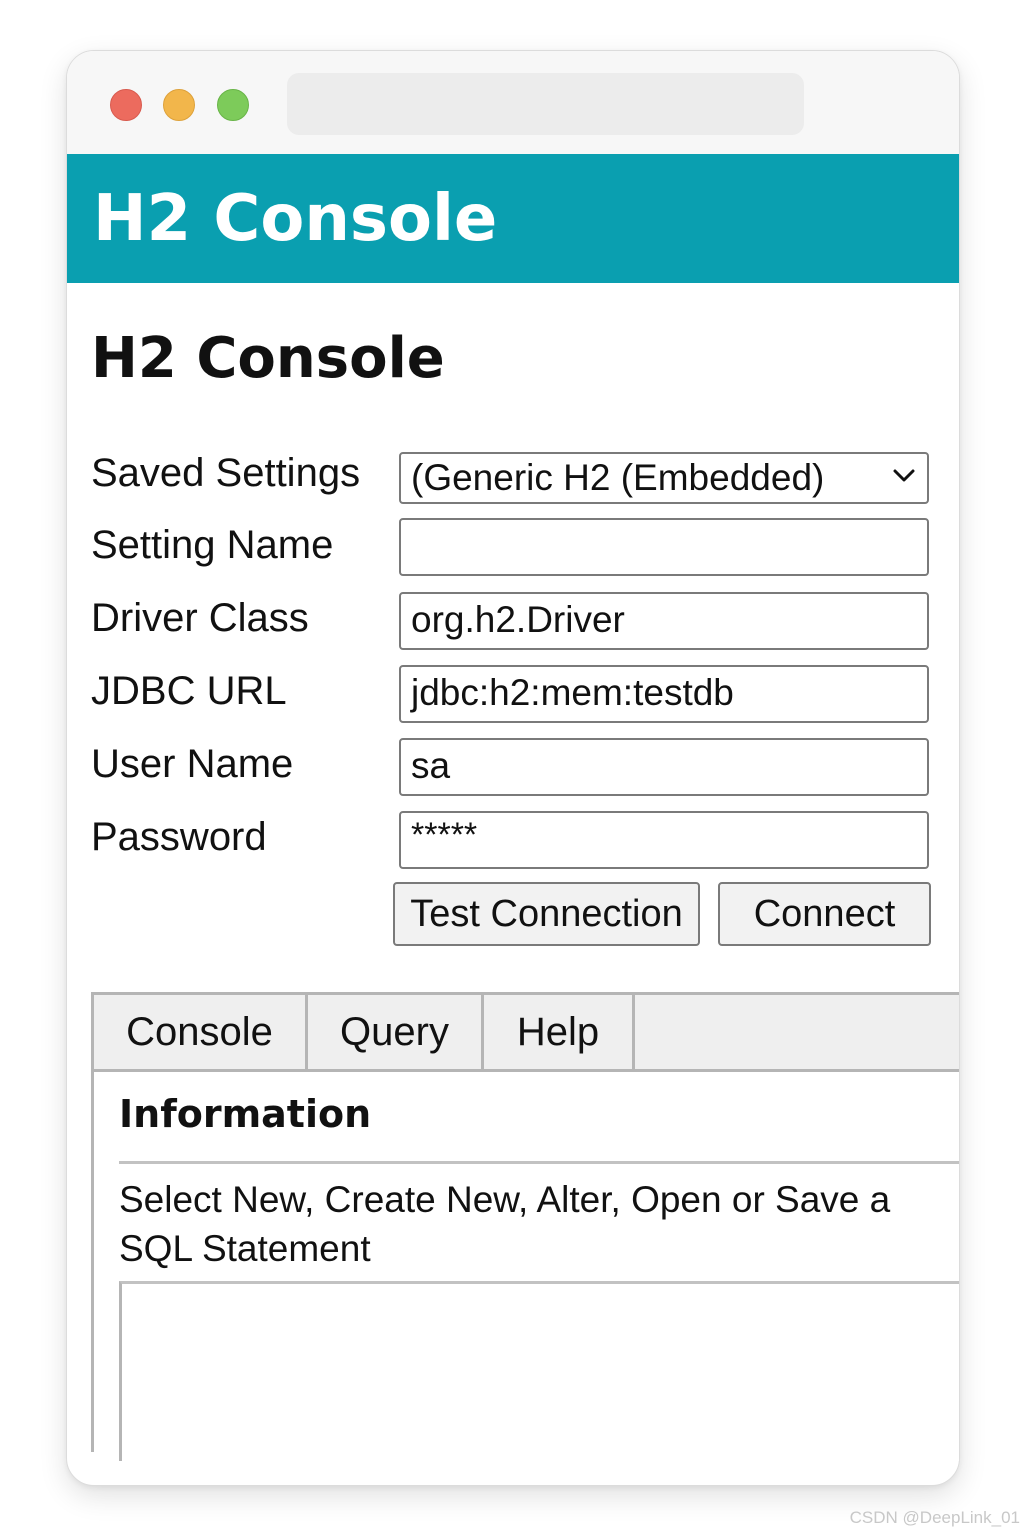 This screenshot has height=1536, width=1024. Describe the element at coordinates (934, 1517) in the screenshot. I see `watermark: CSDN @DeepLink_01` at that location.